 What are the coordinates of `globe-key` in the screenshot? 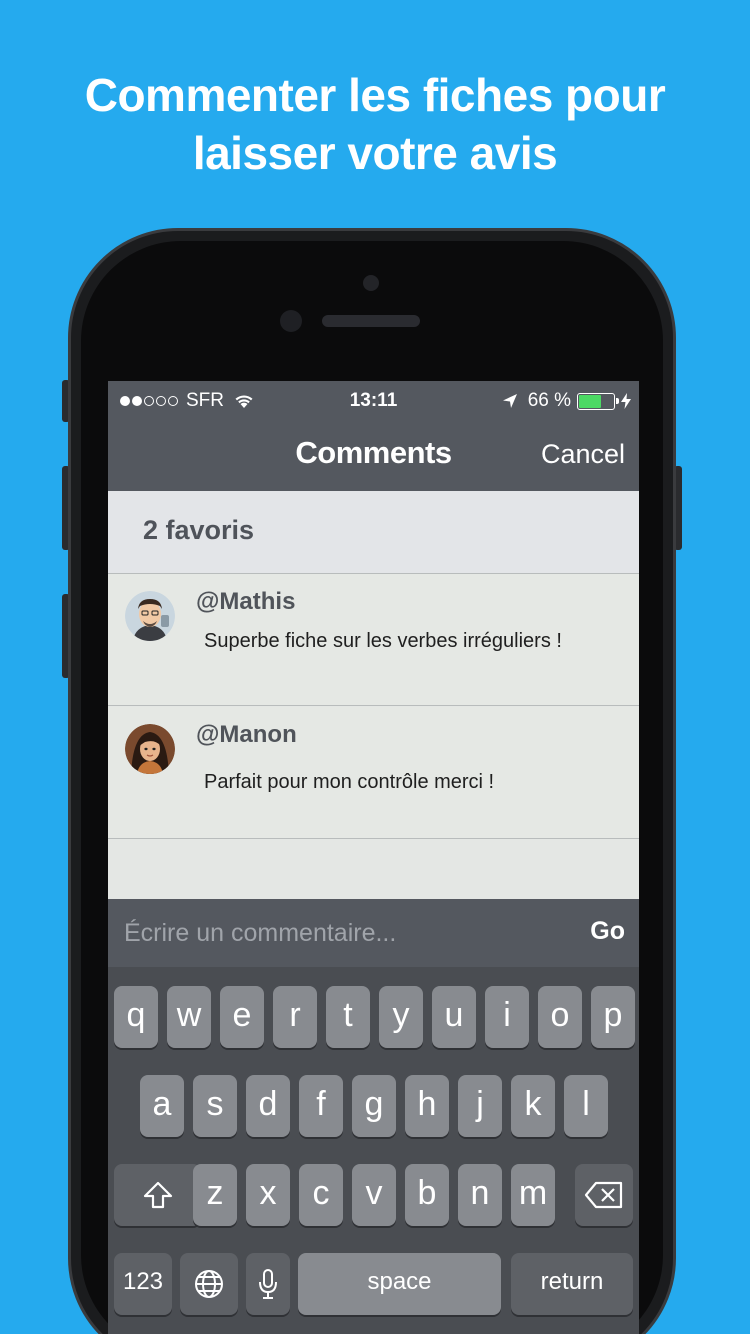 It's located at (209, 1284).